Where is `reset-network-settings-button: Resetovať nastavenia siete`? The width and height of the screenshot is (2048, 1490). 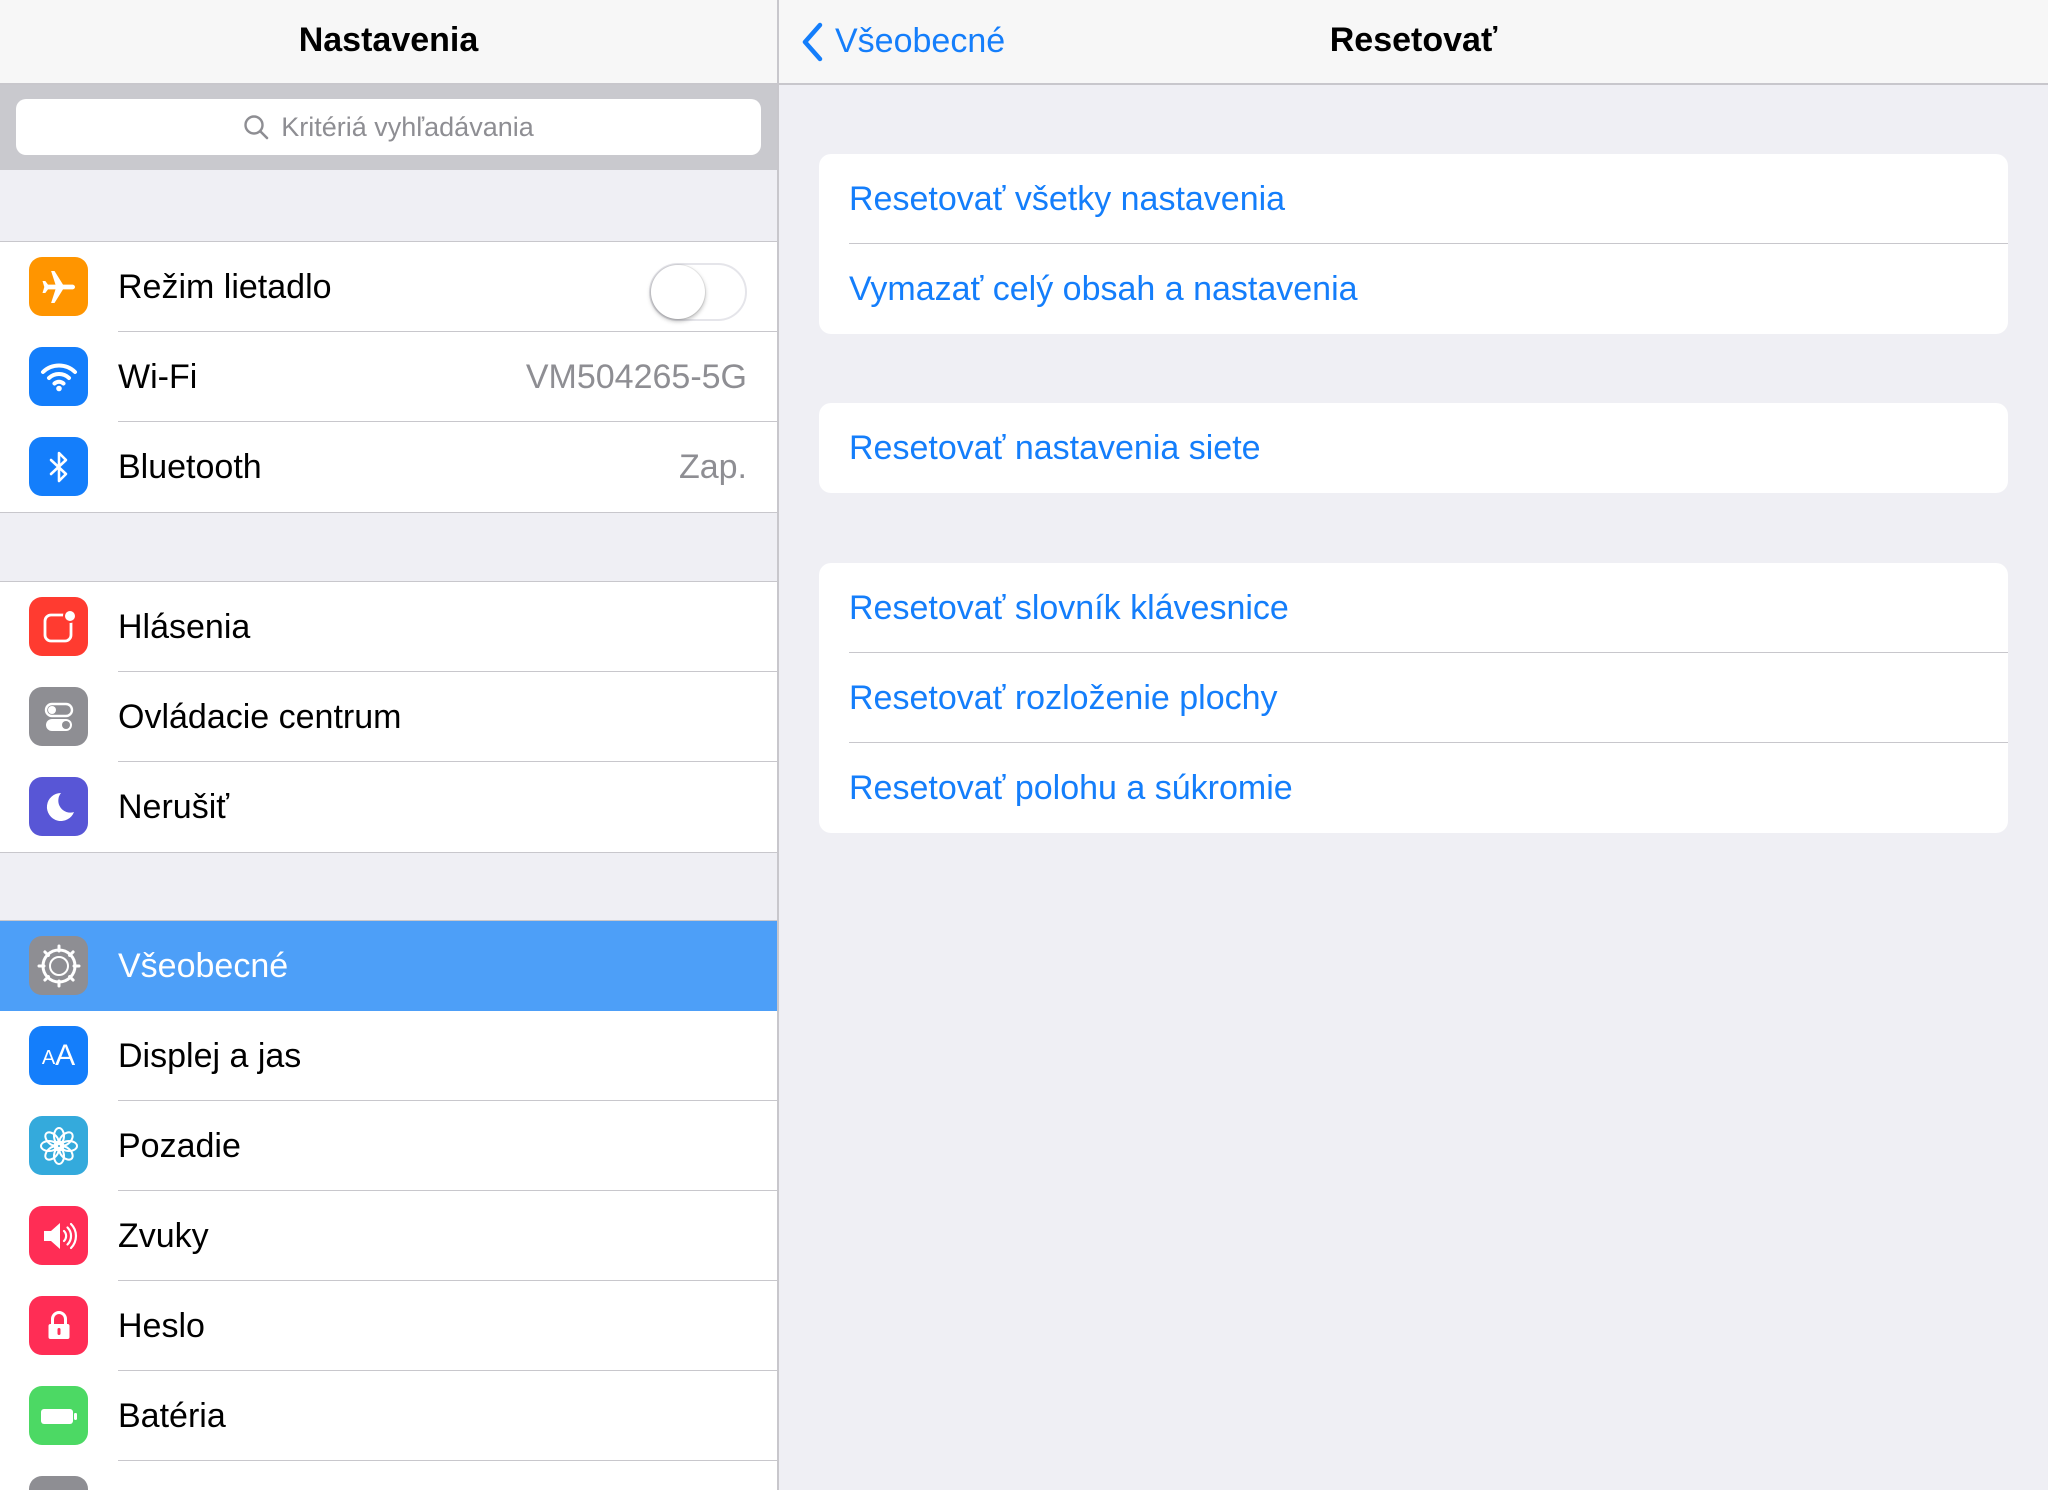
reset-network-settings-button: Resetovať nastavenia siete is located at coordinates (1413, 448).